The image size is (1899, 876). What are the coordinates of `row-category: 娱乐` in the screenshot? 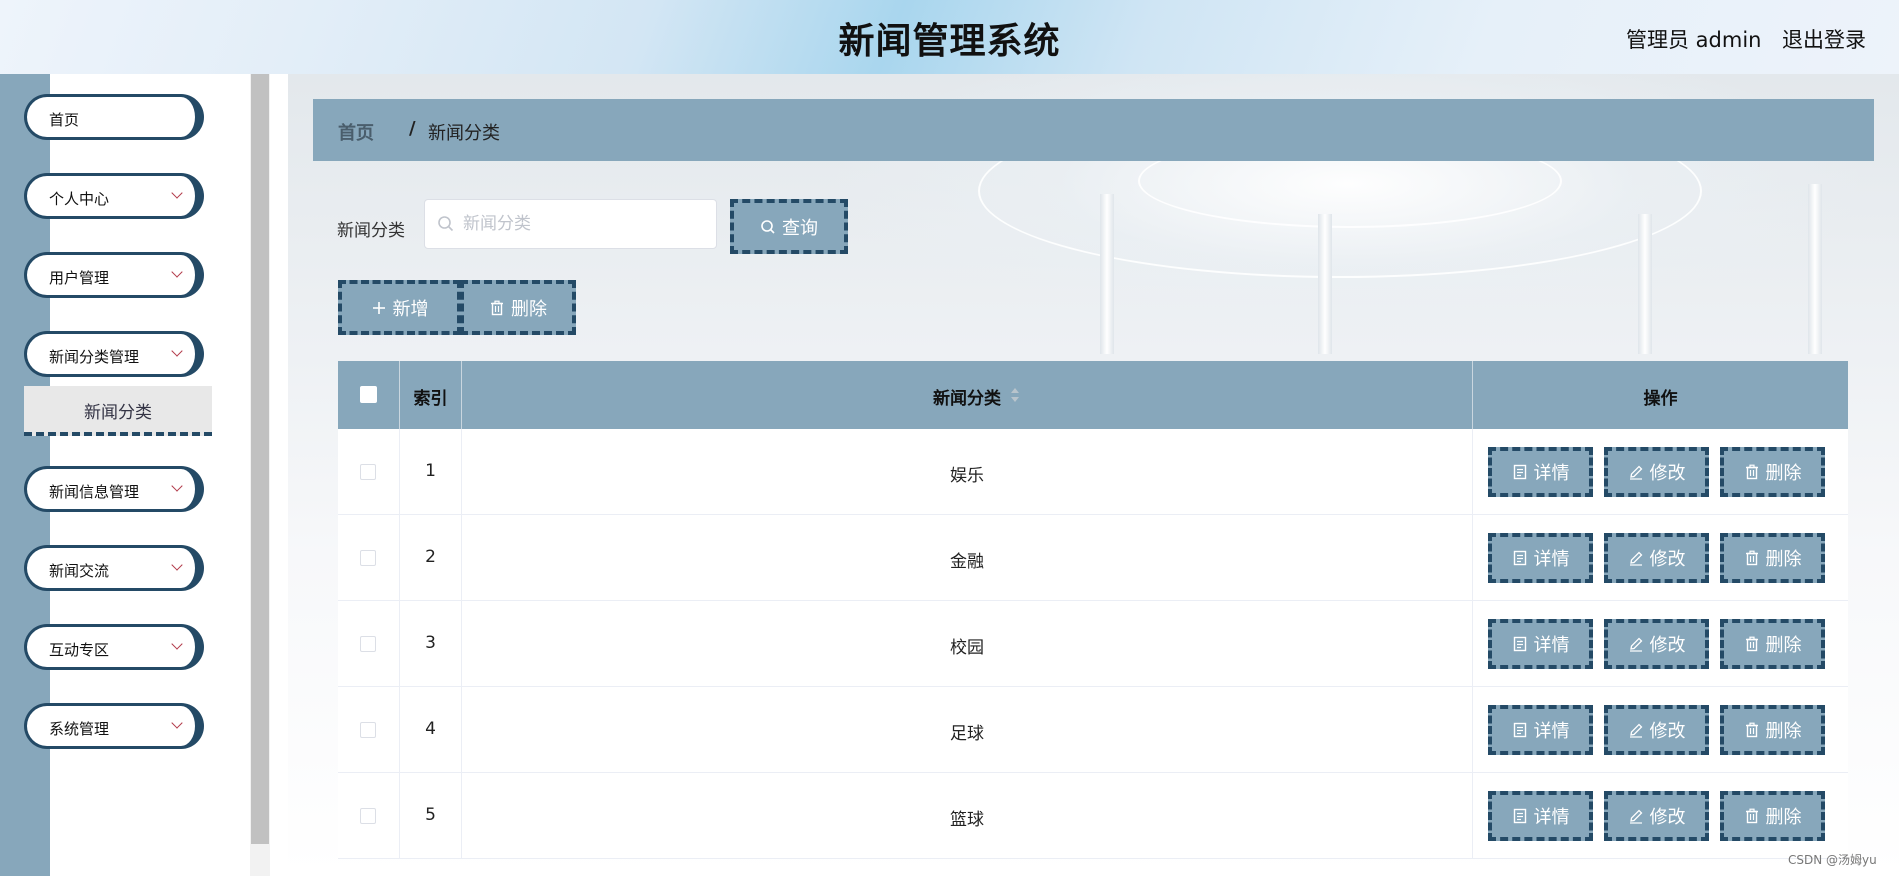 It's located at (967, 476).